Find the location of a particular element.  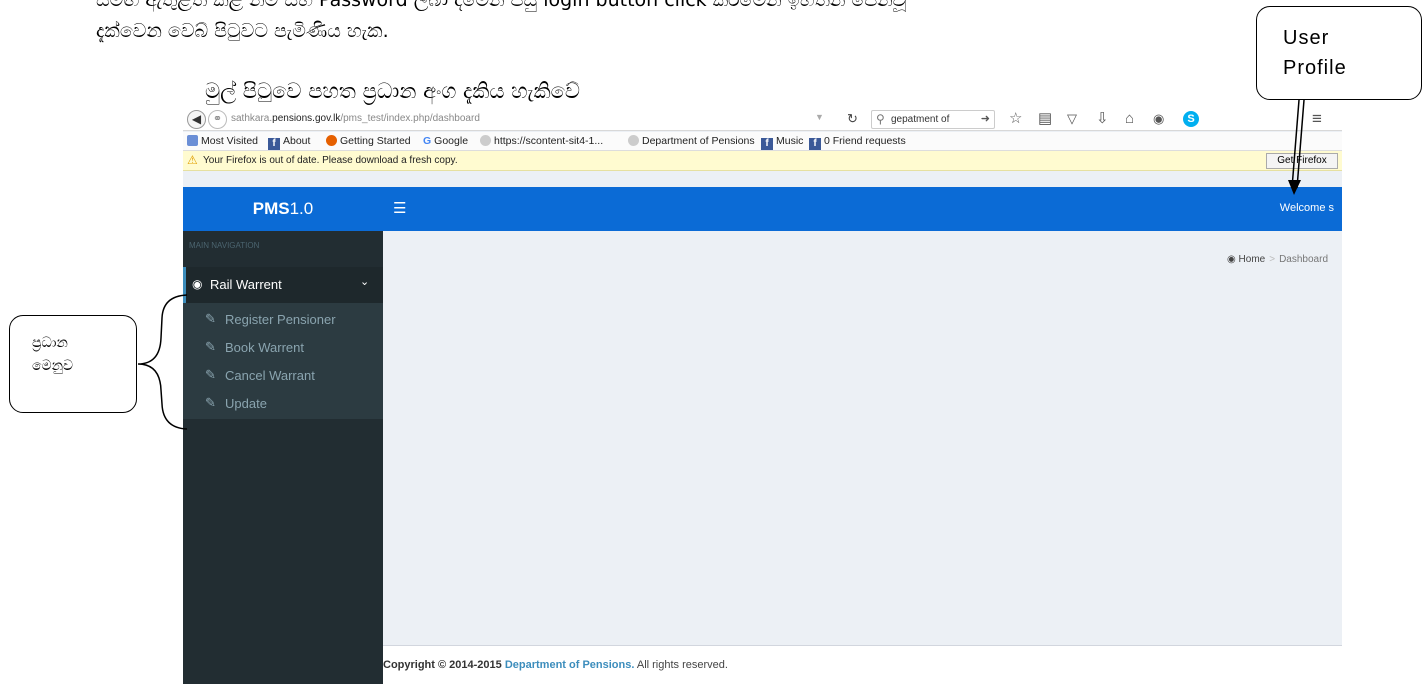

most-visited-icon is located at coordinates (192, 140).